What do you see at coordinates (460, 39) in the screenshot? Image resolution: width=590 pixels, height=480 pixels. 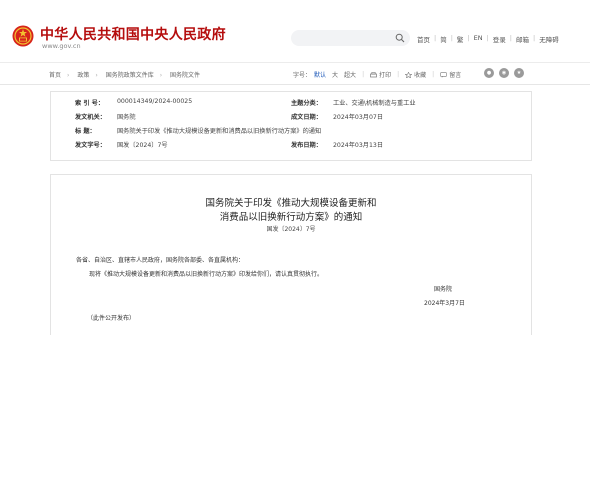 I see `link-traditional: 繁` at bounding box center [460, 39].